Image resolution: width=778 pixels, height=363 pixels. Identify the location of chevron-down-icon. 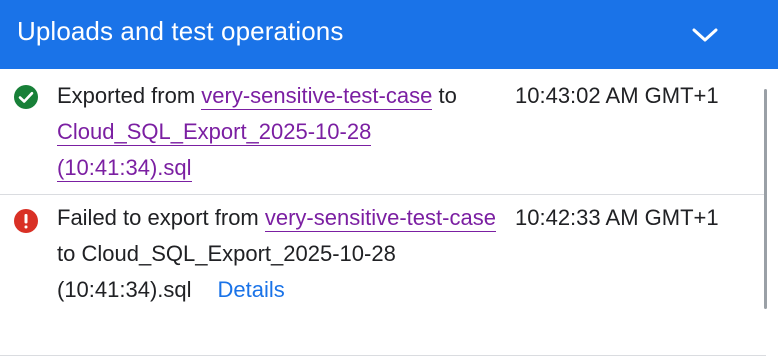
(705, 35).